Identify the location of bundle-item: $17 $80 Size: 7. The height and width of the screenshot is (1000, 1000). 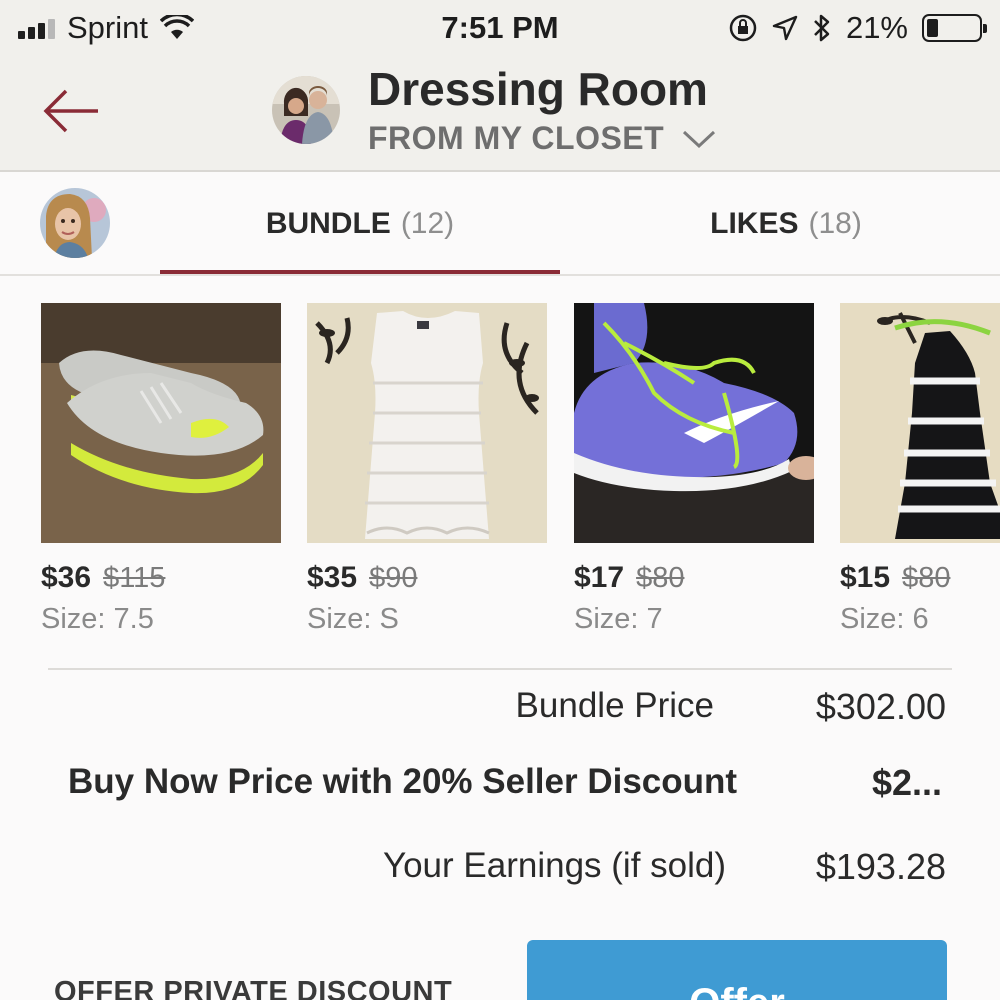
(694, 469).